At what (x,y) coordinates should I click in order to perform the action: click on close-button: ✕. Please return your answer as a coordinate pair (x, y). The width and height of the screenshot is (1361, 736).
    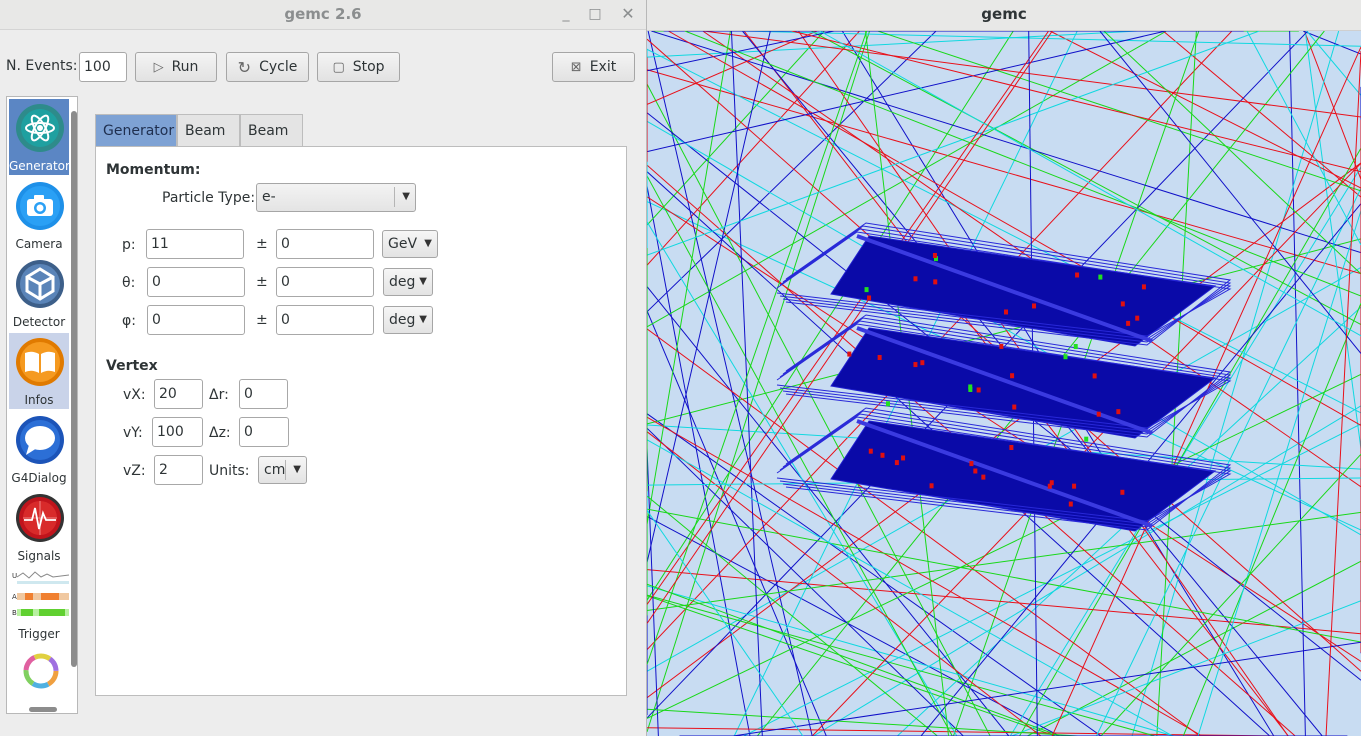
    Looking at the image, I should click on (628, 14).